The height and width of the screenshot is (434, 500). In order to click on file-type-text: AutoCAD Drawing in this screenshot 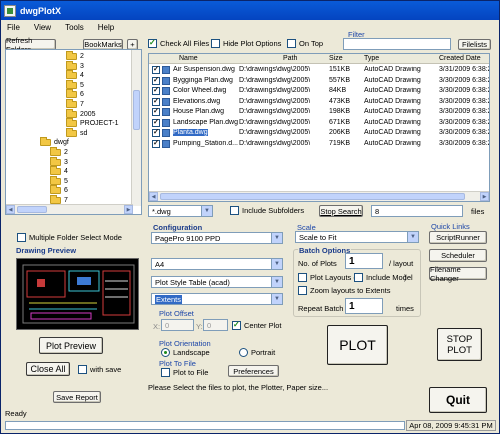, I will do `click(392, 132)`.